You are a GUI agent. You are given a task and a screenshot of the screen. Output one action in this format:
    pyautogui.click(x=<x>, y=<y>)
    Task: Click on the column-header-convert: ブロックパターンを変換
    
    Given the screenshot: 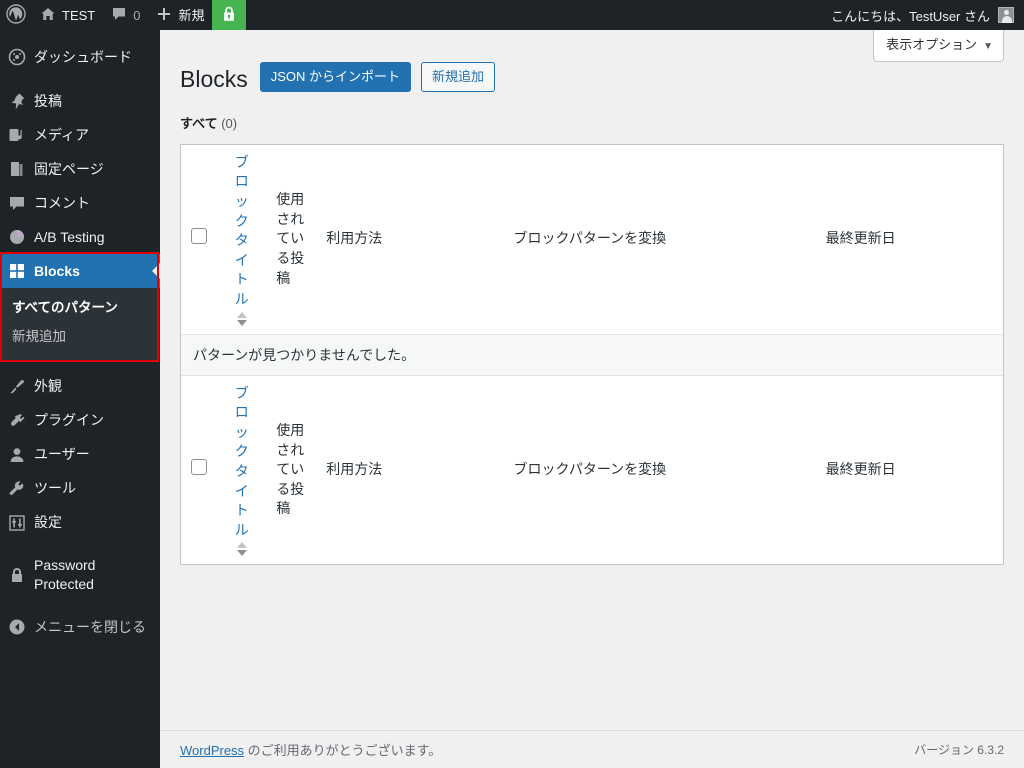 What is the action you would take?
    pyautogui.click(x=590, y=238)
    